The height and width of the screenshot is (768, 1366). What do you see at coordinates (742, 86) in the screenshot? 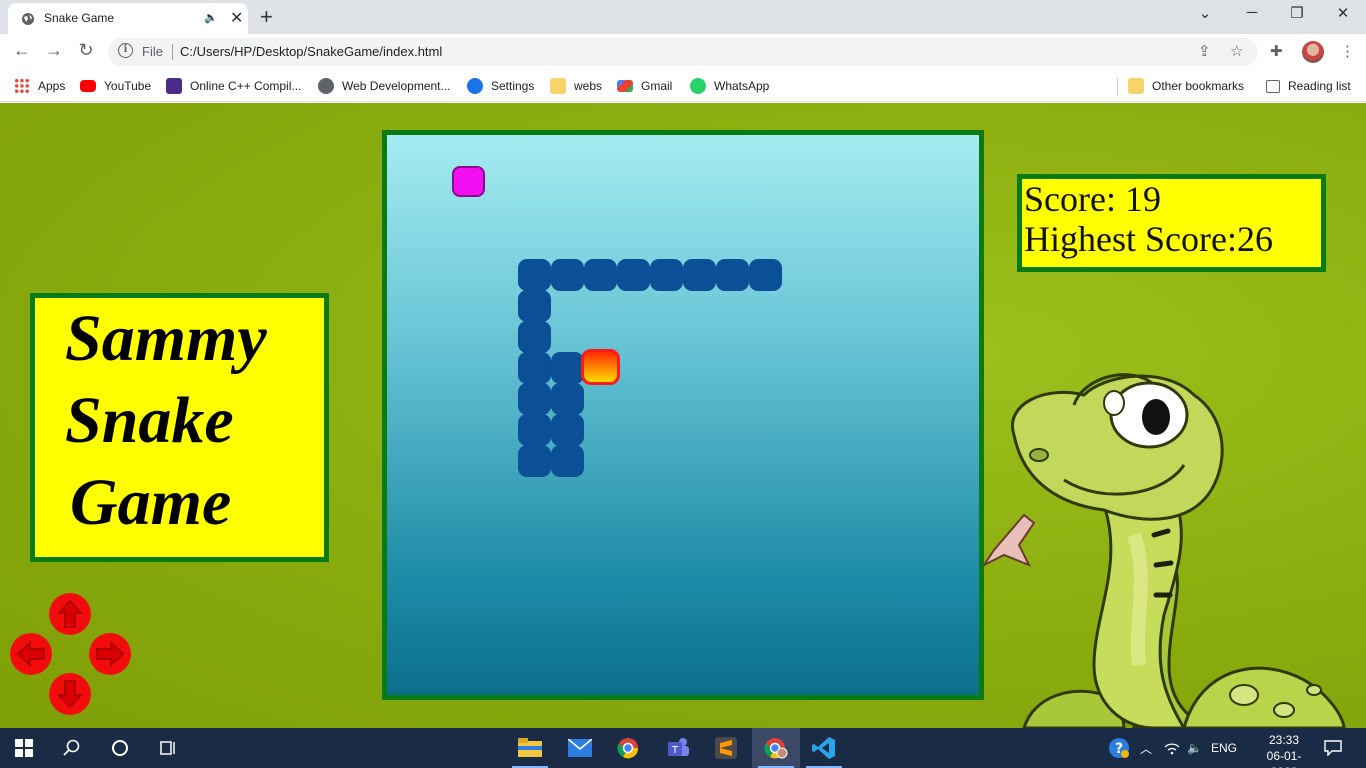
I see `bookmark-label: WhatsApp` at bounding box center [742, 86].